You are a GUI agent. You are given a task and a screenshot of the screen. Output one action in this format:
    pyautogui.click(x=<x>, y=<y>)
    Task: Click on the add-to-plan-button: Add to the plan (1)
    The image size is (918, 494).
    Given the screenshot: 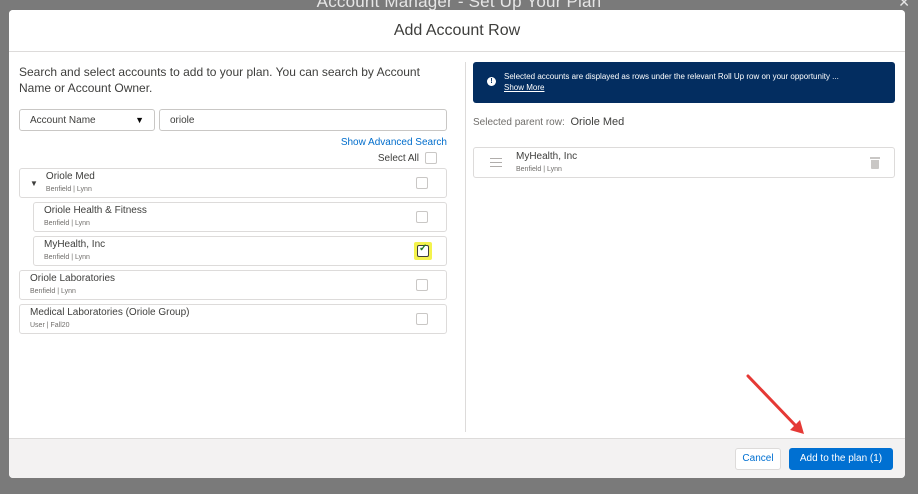 What is the action you would take?
    pyautogui.click(x=841, y=458)
    